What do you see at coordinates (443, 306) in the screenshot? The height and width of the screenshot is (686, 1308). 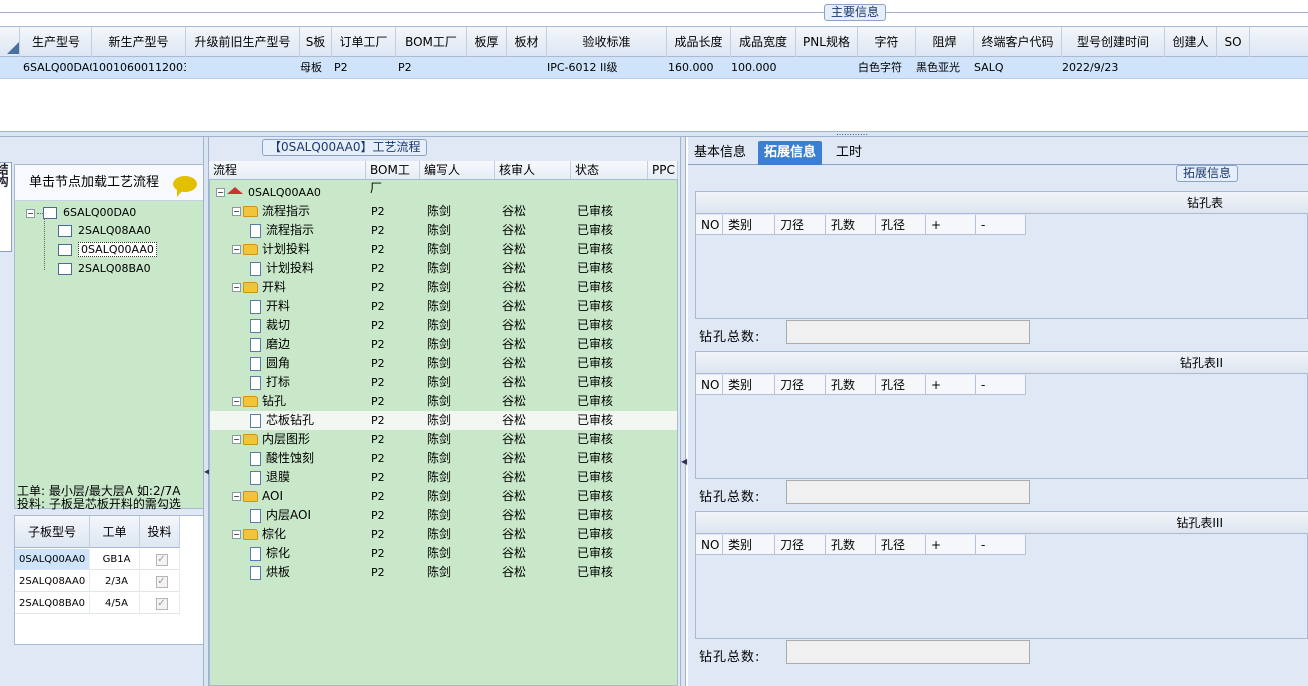 I see `flow-step-row: 开料 P2 陈剑 谷松 已审核` at bounding box center [443, 306].